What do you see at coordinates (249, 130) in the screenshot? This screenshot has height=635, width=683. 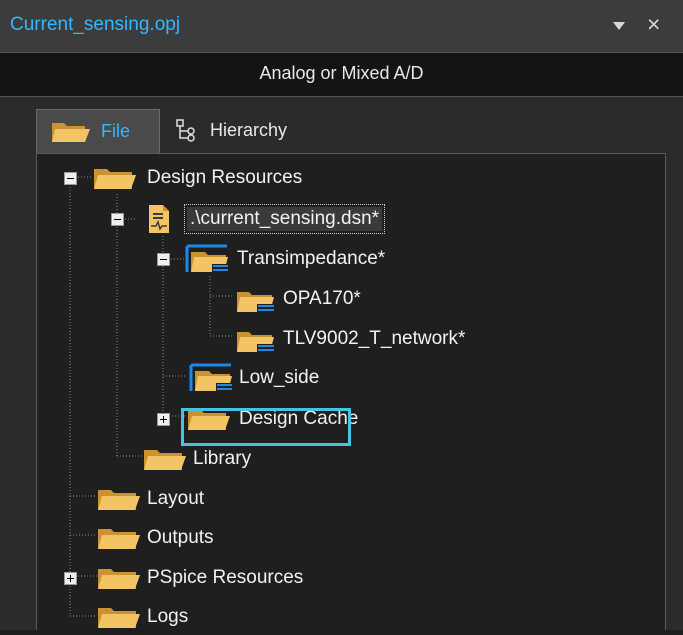 I see `tab-hierarchy-label: Hierarchy` at bounding box center [249, 130].